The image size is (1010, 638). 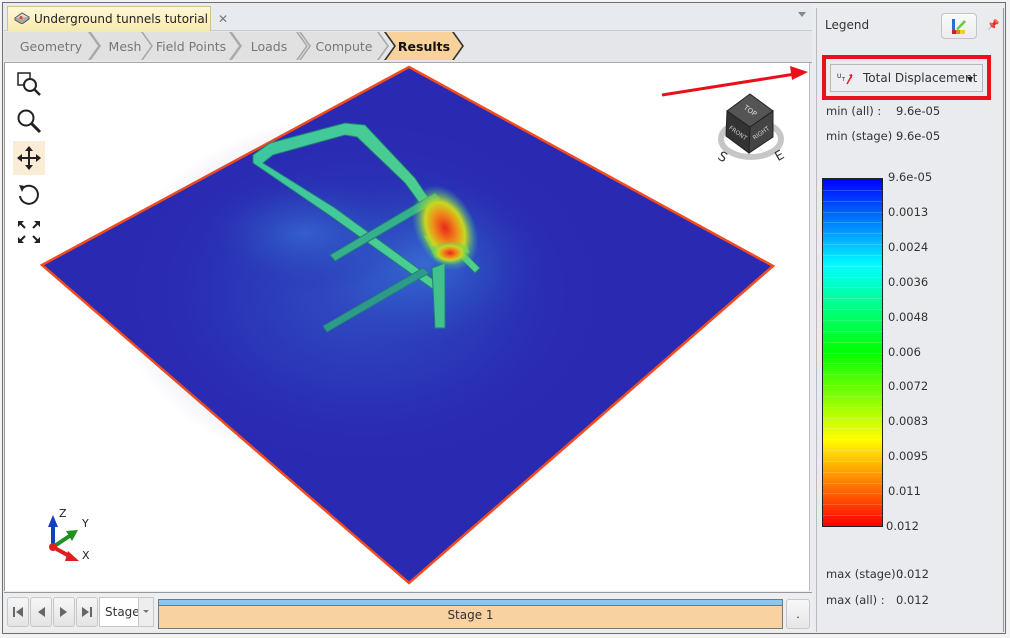 I want to click on scale-tick-label: 0.0083, so click(x=908, y=421).